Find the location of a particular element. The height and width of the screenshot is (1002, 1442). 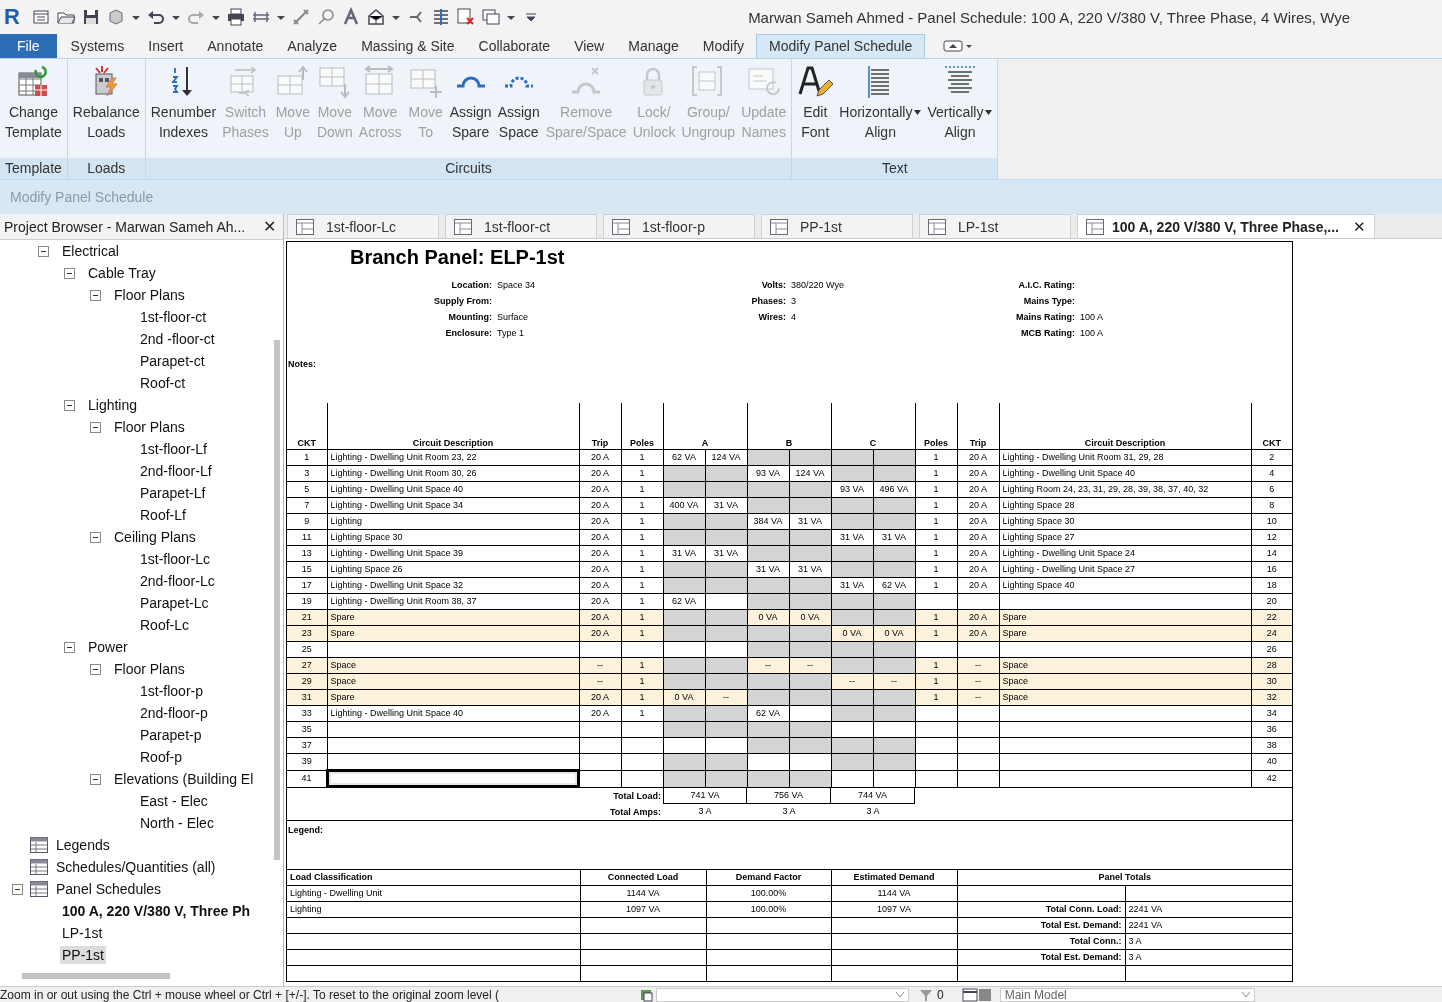

view-tab: PP-1st is located at coordinates (837, 226).